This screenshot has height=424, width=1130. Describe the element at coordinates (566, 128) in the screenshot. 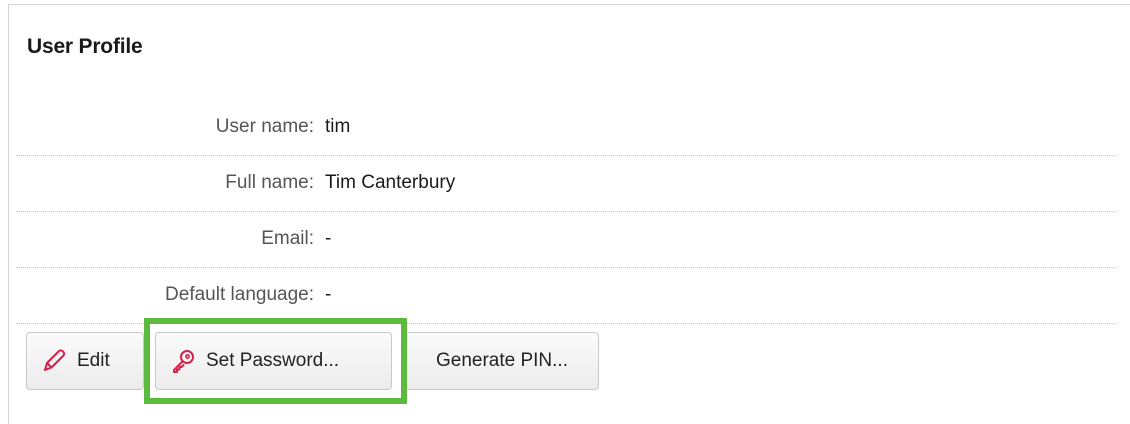

I see `field-row-user-name: User name: tim` at that location.